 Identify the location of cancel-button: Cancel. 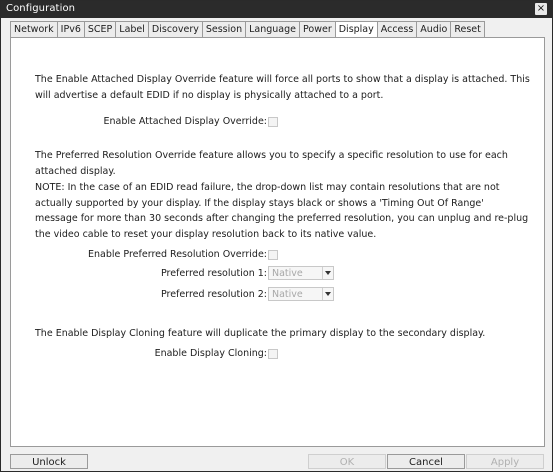
(426, 461).